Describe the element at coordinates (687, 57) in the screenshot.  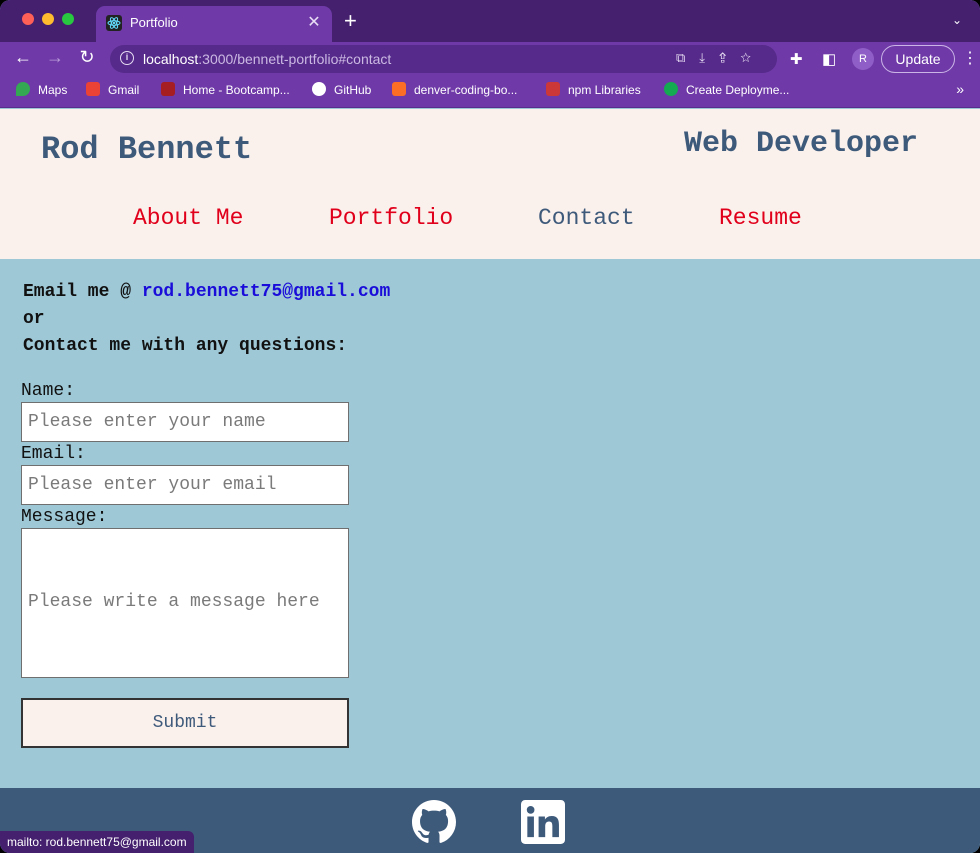
I see `open-external-icon: ⧉` at that location.